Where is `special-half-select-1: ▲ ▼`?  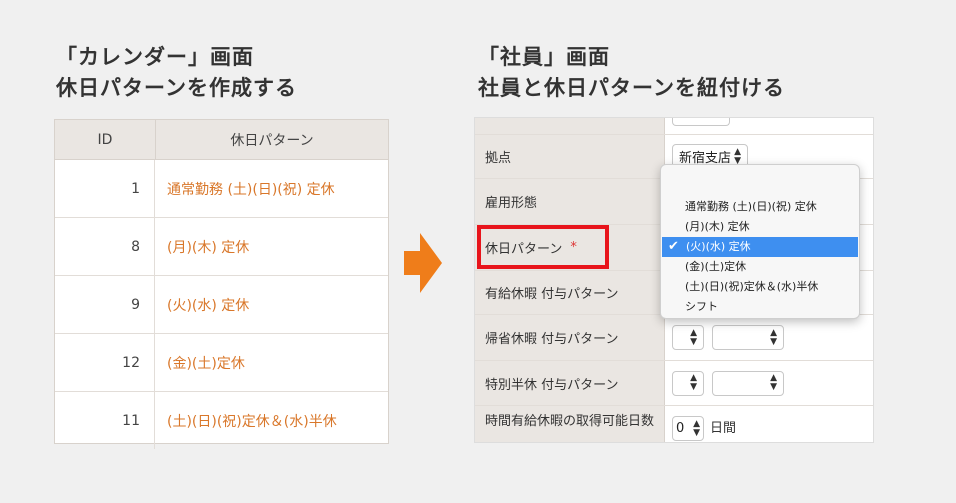 special-half-select-1: ▲ ▼ is located at coordinates (688, 383).